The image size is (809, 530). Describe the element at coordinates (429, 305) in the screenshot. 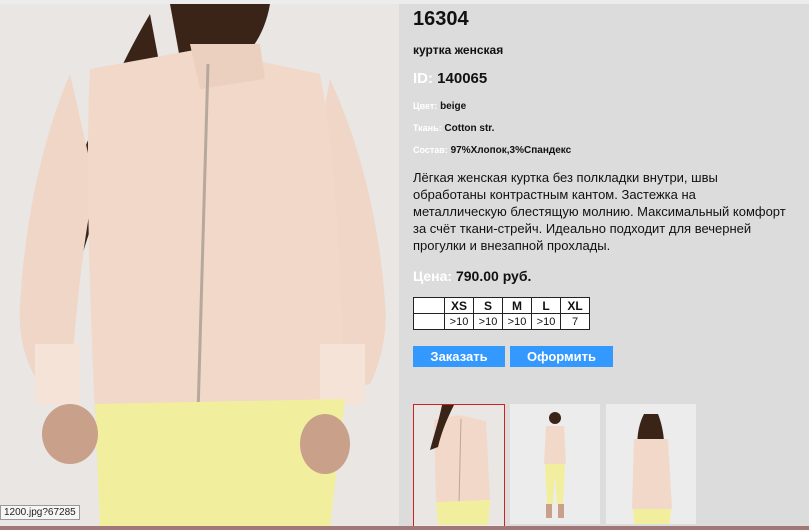

I see `size-header-cell` at that location.